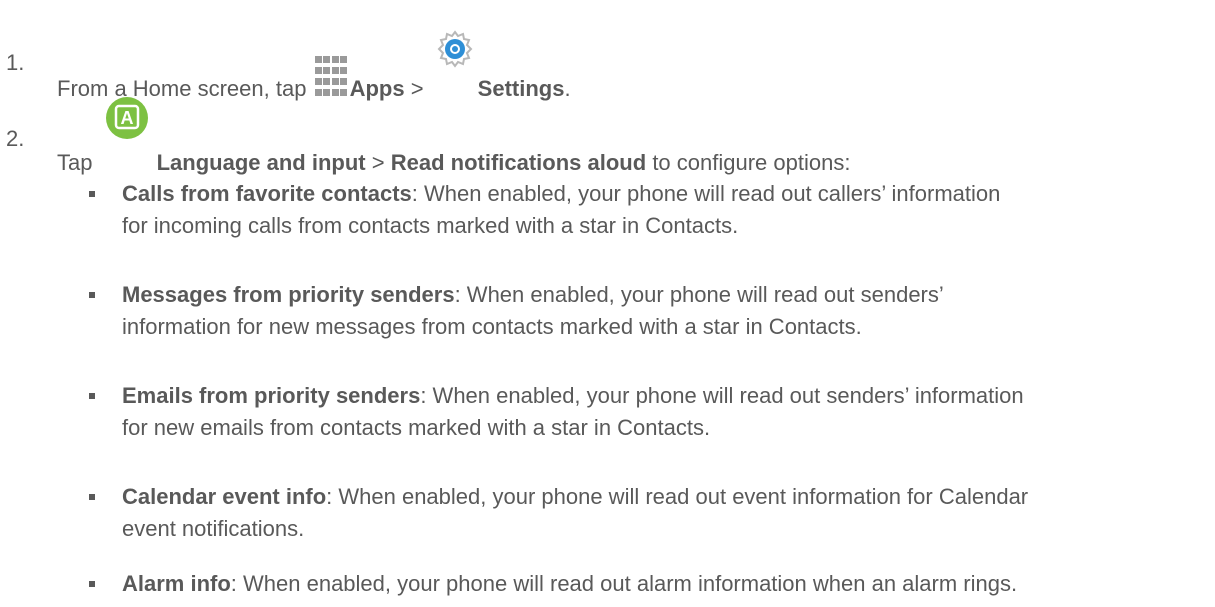 Image resolution: width=1215 pixels, height=607 pixels. Describe the element at coordinates (267, 193) in the screenshot. I see `option-title: Calls from favorite contacts` at that location.